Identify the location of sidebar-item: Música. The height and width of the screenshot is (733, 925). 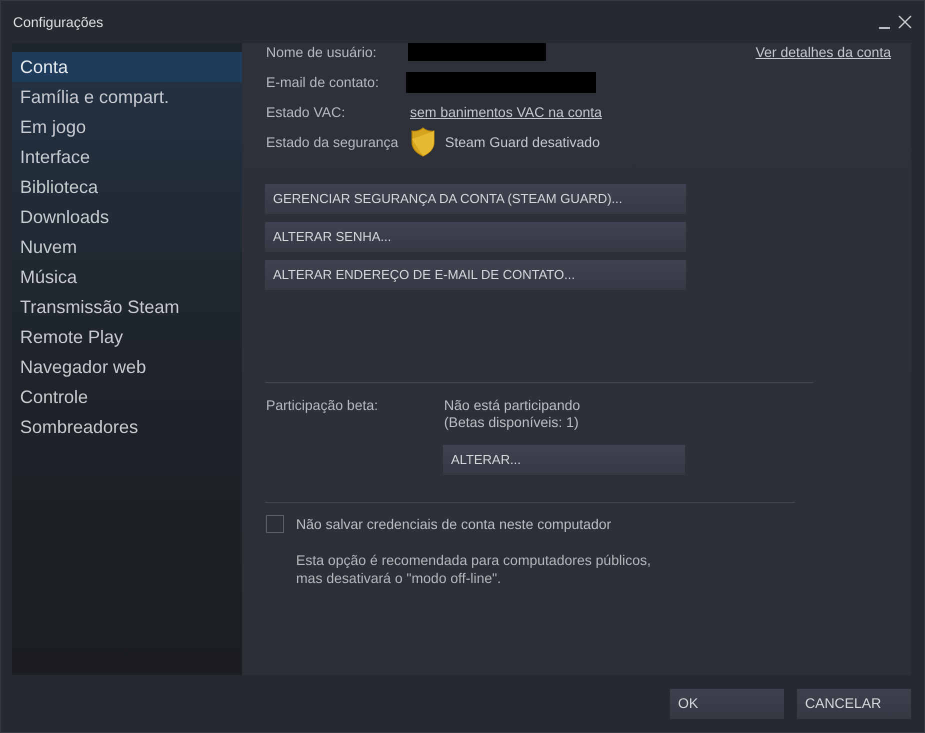
(127, 277).